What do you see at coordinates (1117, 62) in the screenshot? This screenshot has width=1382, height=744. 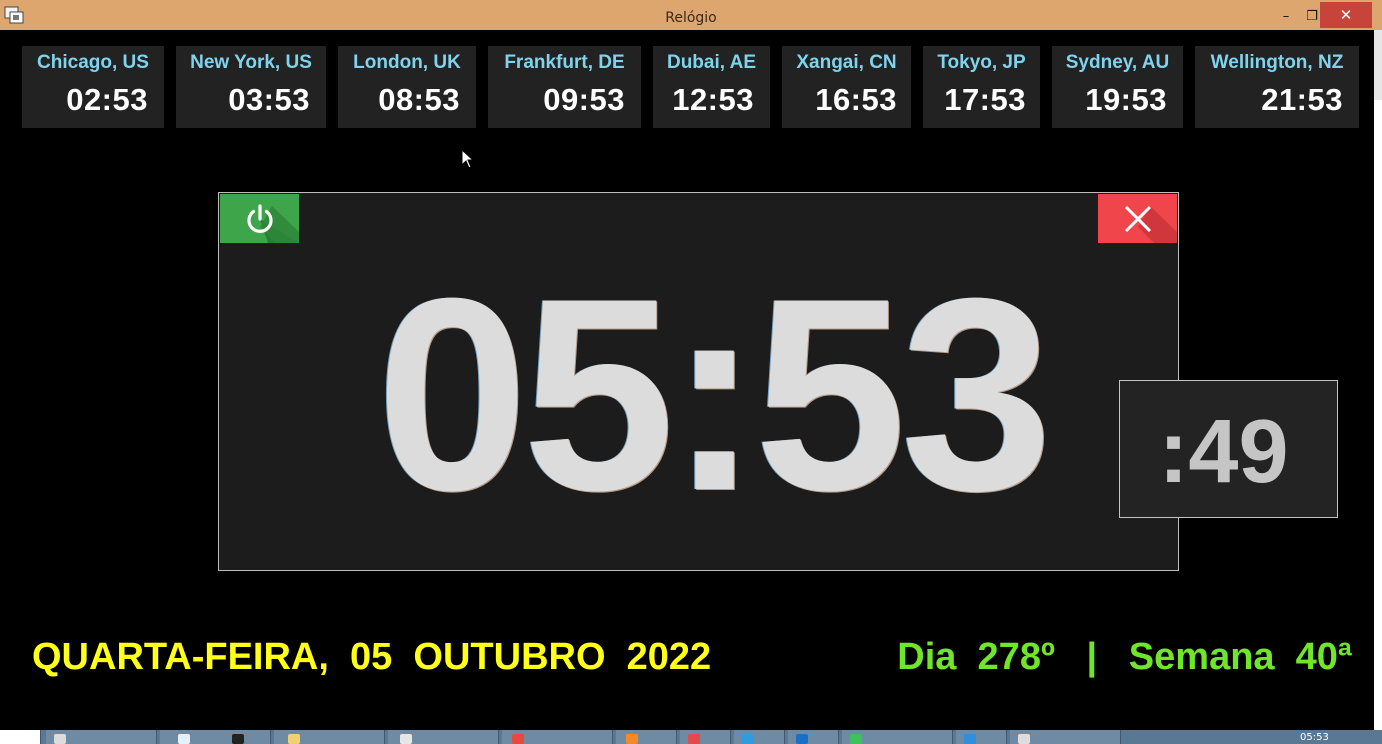 I see `city-name: Sydney, AU` at bounding box center [1117, 62].